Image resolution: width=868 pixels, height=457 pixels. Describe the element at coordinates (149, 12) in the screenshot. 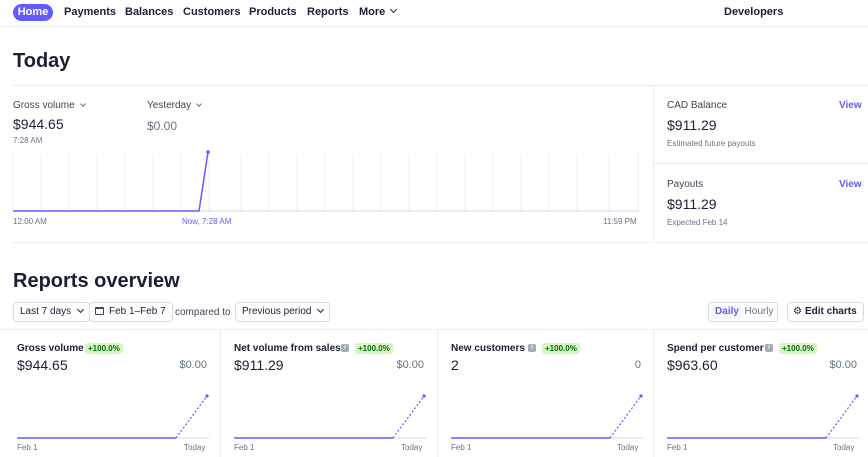

I see `nav-balances: Balances` at that location.